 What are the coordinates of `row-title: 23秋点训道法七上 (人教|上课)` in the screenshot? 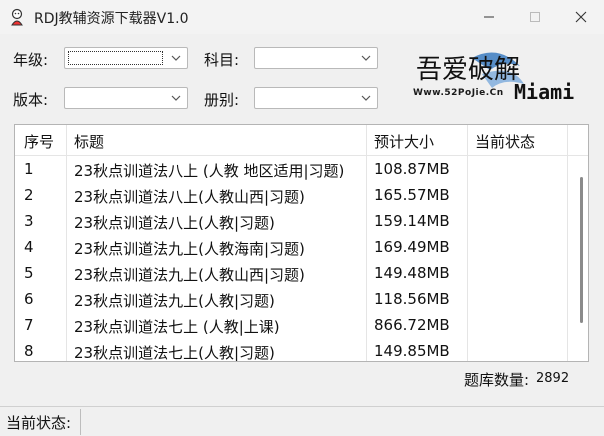 It's located at (177, 327).